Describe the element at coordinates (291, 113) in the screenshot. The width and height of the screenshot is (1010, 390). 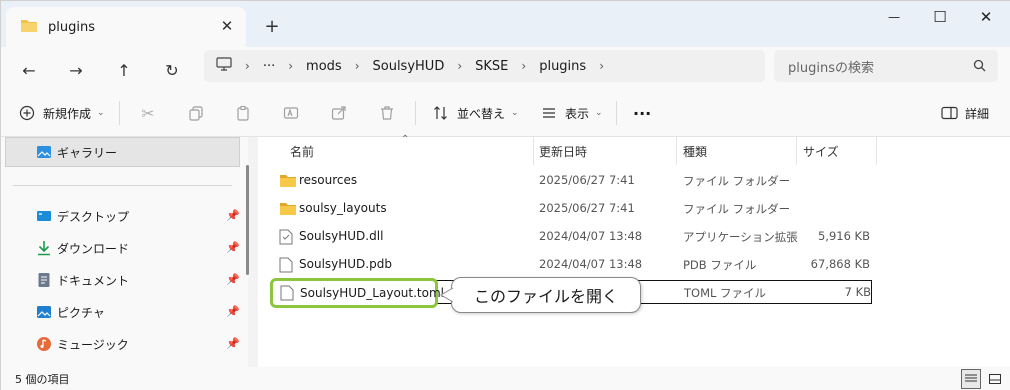
I see `rename-button` at that location.